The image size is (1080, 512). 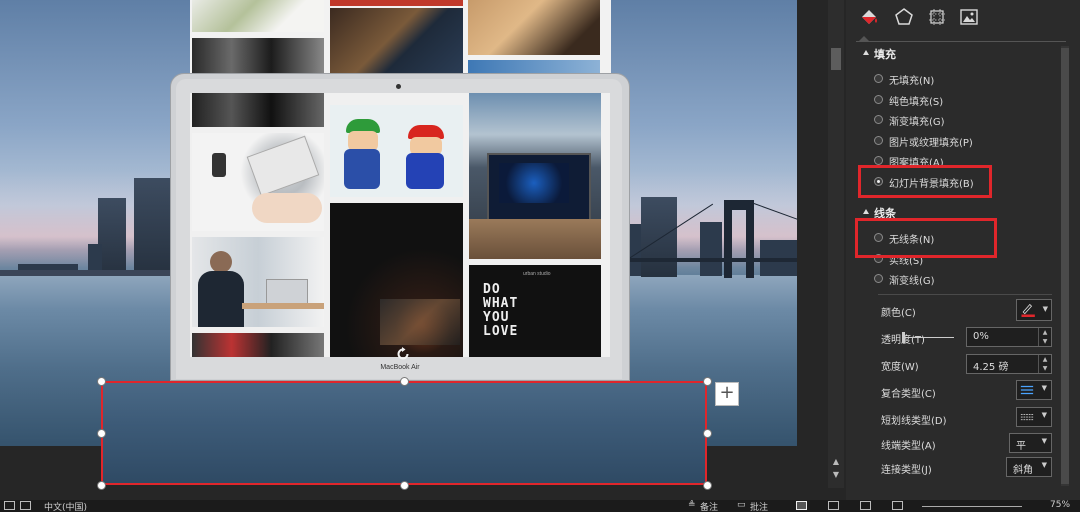 What do you see at coordinates (912, 81) in the screenshot?
I see `radio-label: 无填充(N)` at bounding box center [912, 81].